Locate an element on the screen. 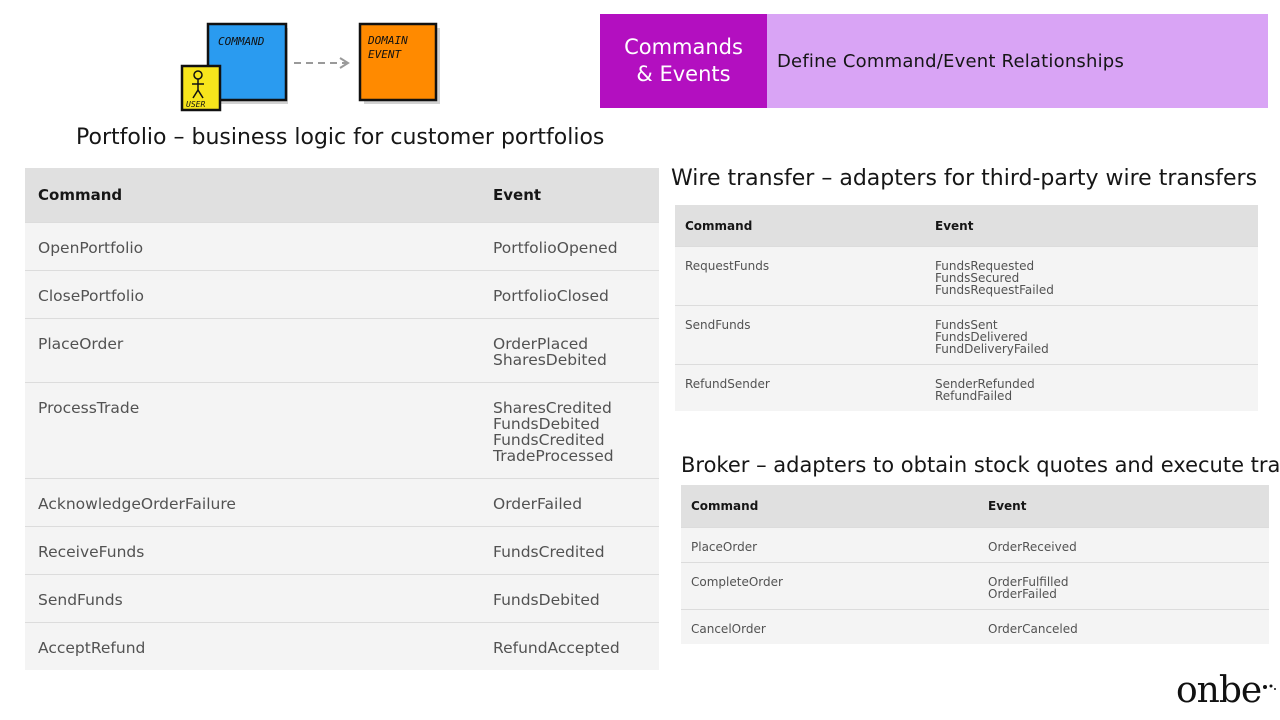  command-event-illustration: COMMAND USER DOMAIN EVENT is located at coordinates (310, 67).